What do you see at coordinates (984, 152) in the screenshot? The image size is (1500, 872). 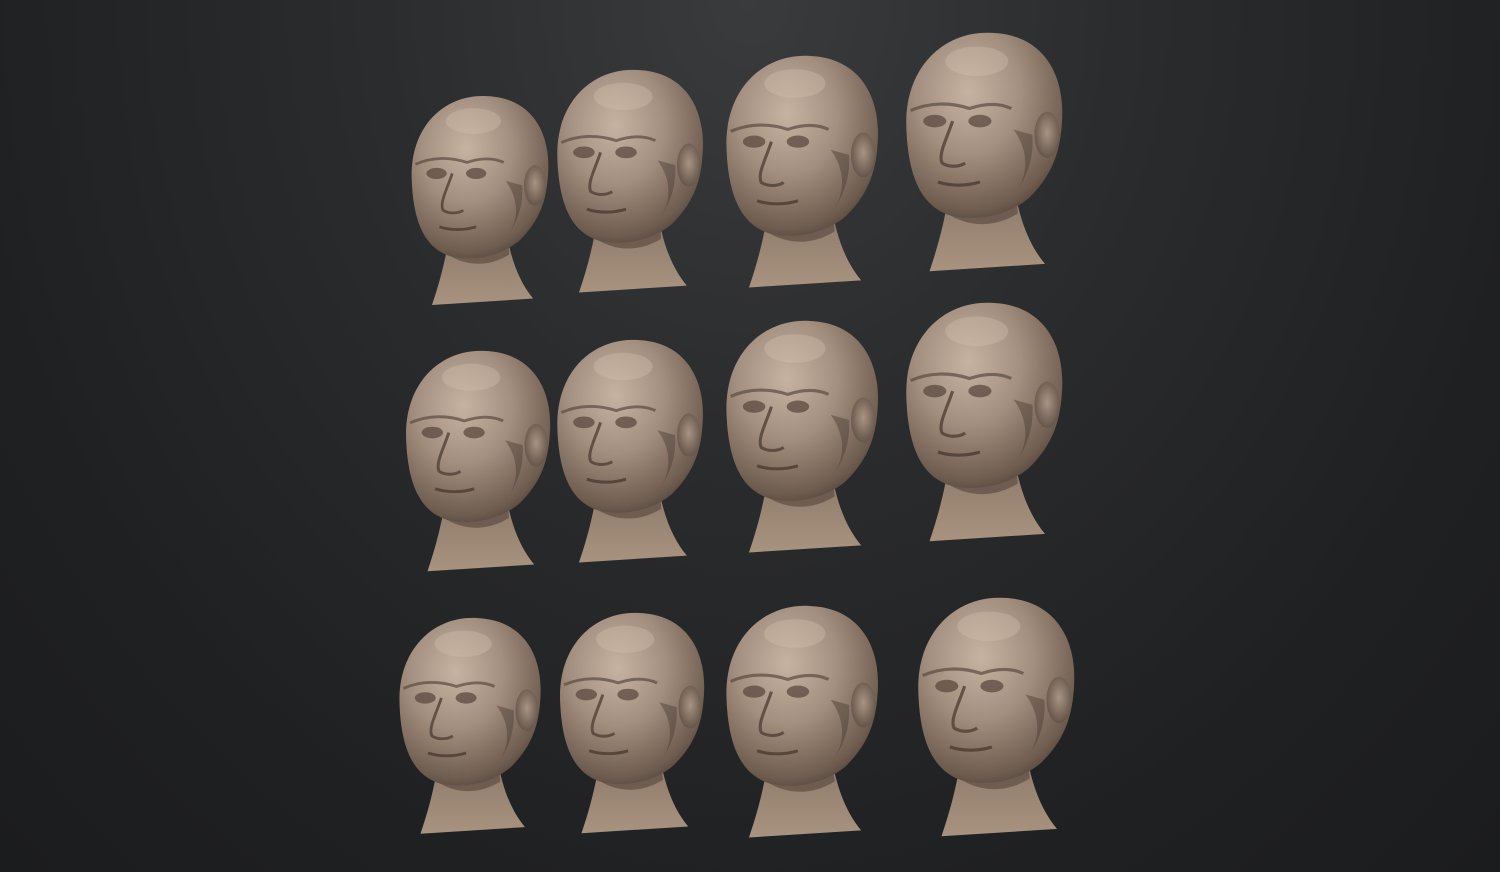 I see `head-r1-c4` at bounding box center [984, 152].